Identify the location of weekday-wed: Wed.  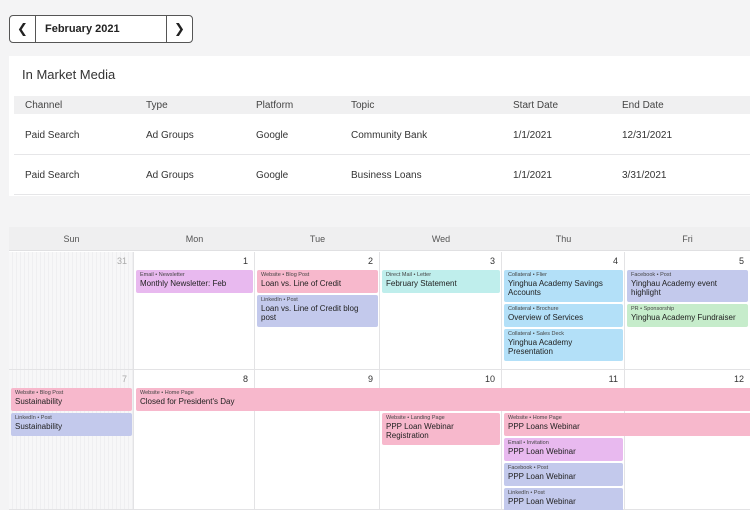
(441, 239).